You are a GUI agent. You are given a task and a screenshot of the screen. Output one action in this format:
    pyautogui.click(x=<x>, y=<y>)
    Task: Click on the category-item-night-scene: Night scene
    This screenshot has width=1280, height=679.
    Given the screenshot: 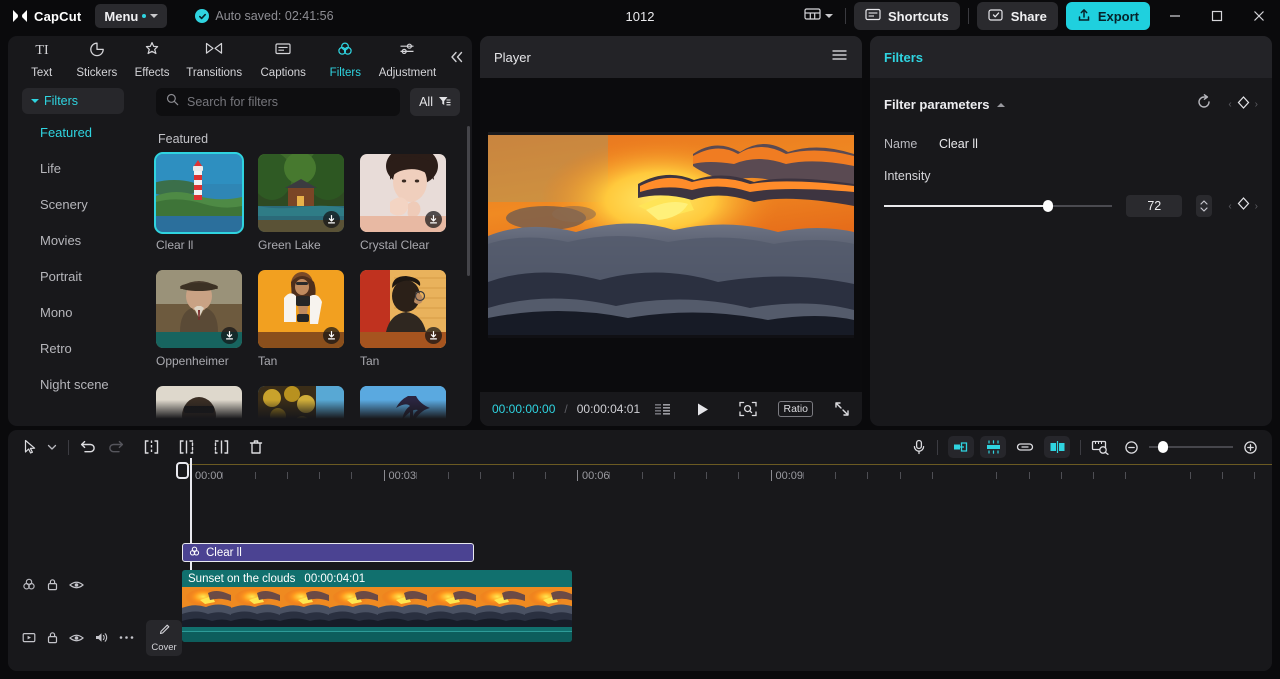 What is the action you would take?
    pyautogui.click(x=80, y=384)
    